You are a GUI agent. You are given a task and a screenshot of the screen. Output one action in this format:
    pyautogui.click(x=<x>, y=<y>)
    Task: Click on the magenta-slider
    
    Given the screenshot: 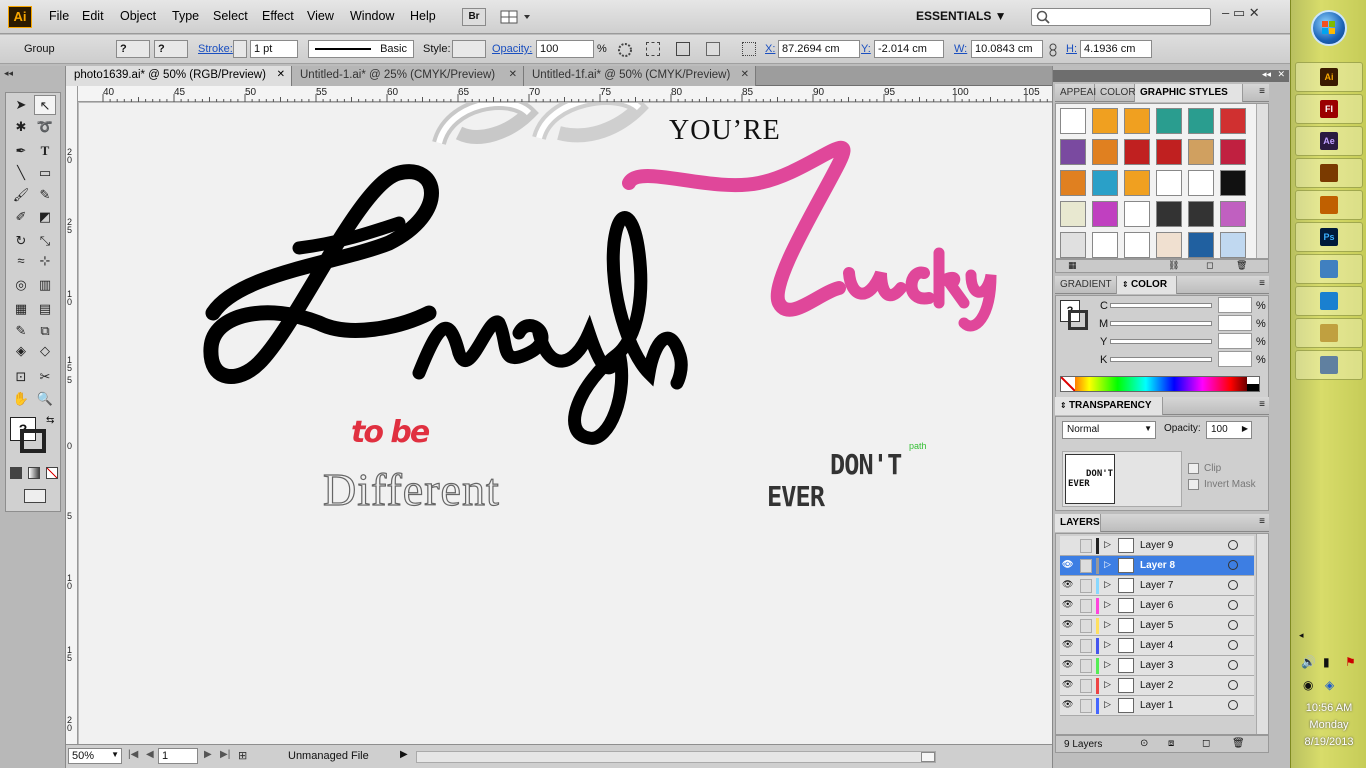 What is the action you would take?
    pyautogui.click(x=1161, y=323)
    